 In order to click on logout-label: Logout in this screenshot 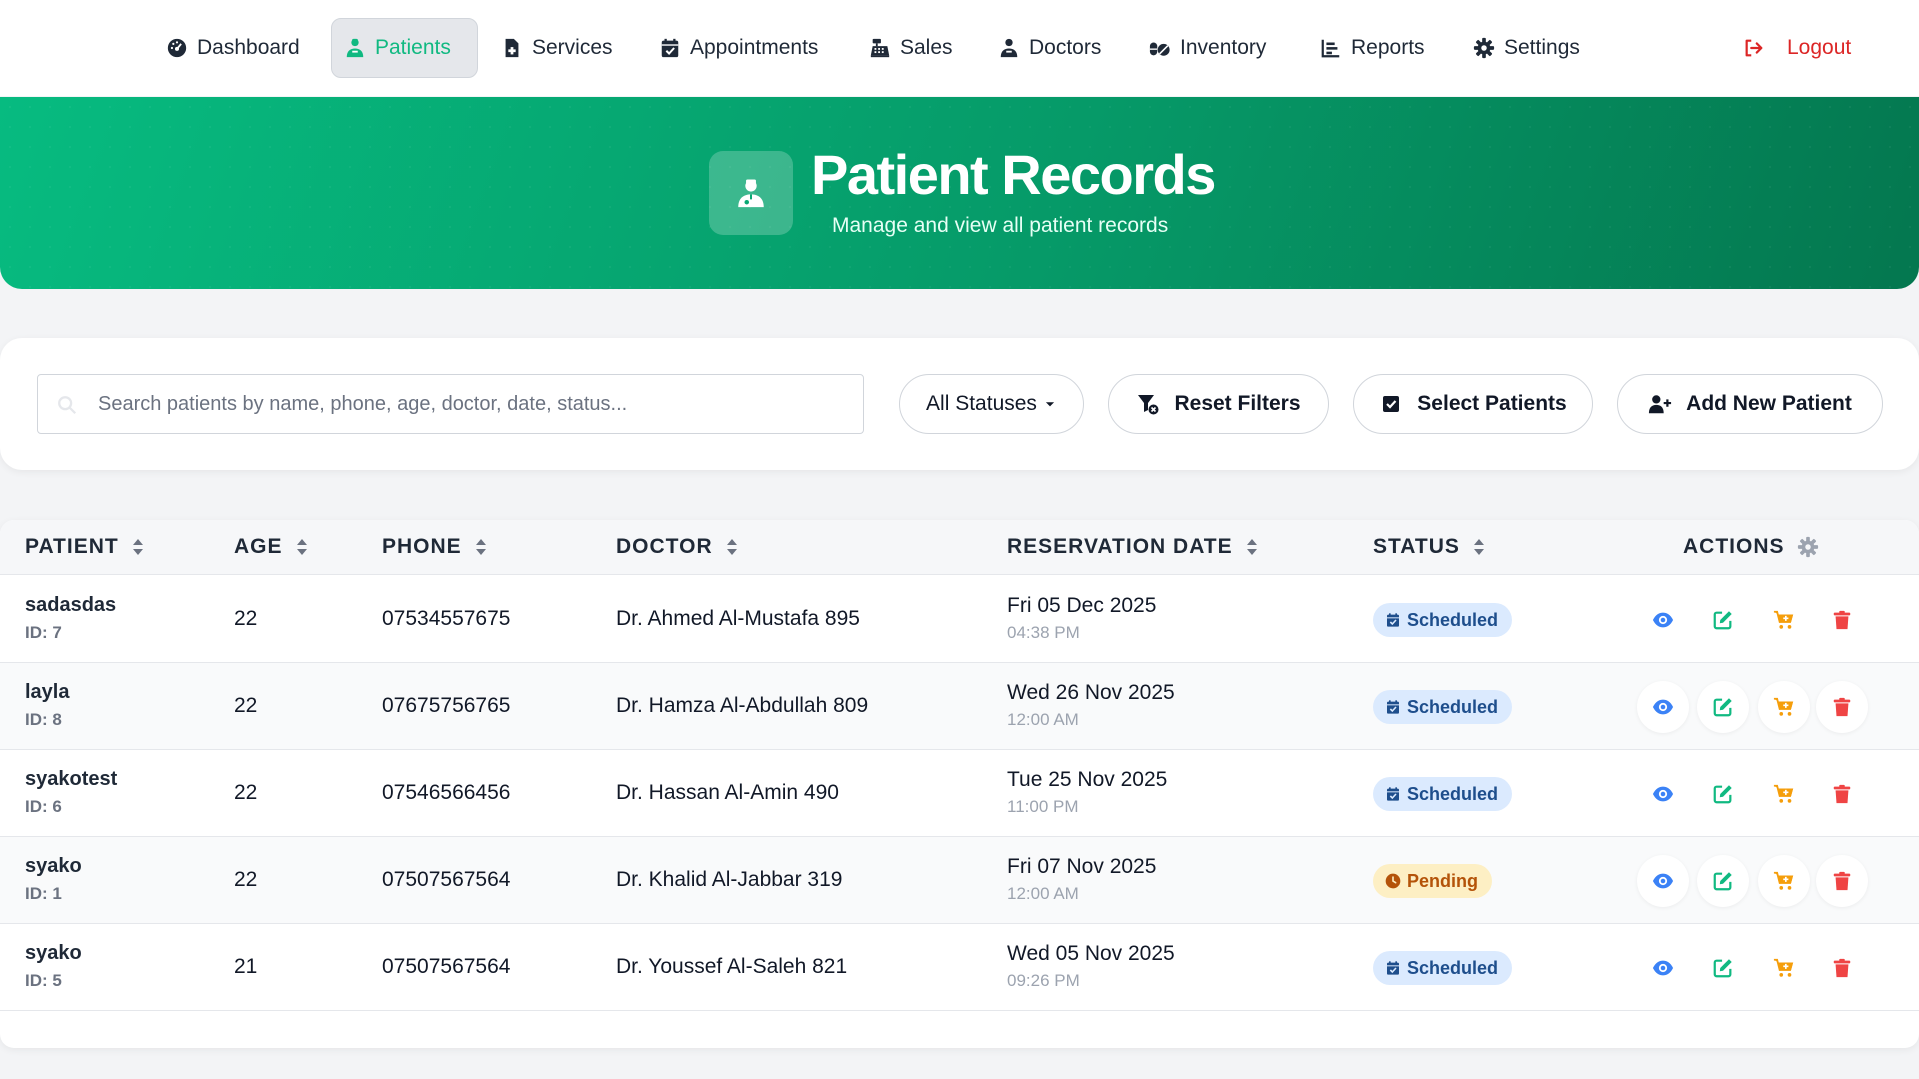, I will do `click(1819, 47)`.